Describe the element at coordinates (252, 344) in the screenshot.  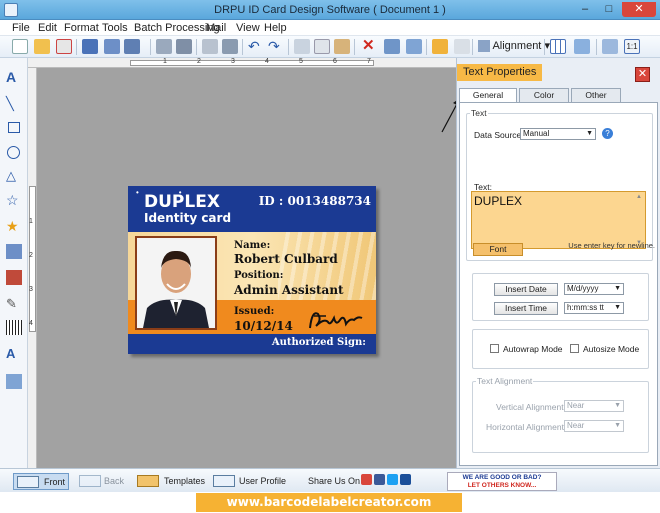
I see `card-footer: Authorized Sign:` at that location.